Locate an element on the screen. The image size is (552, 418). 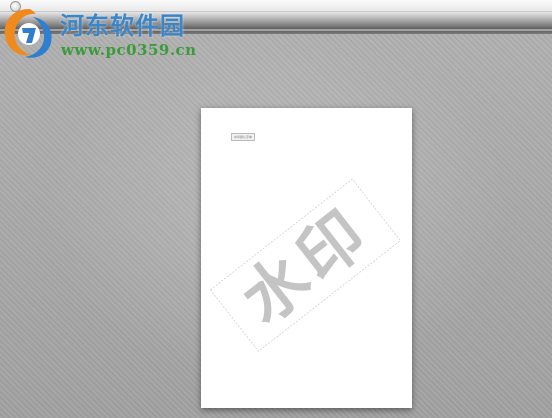
logo-title: 河东软件园 is located at coordinates (122, 25).